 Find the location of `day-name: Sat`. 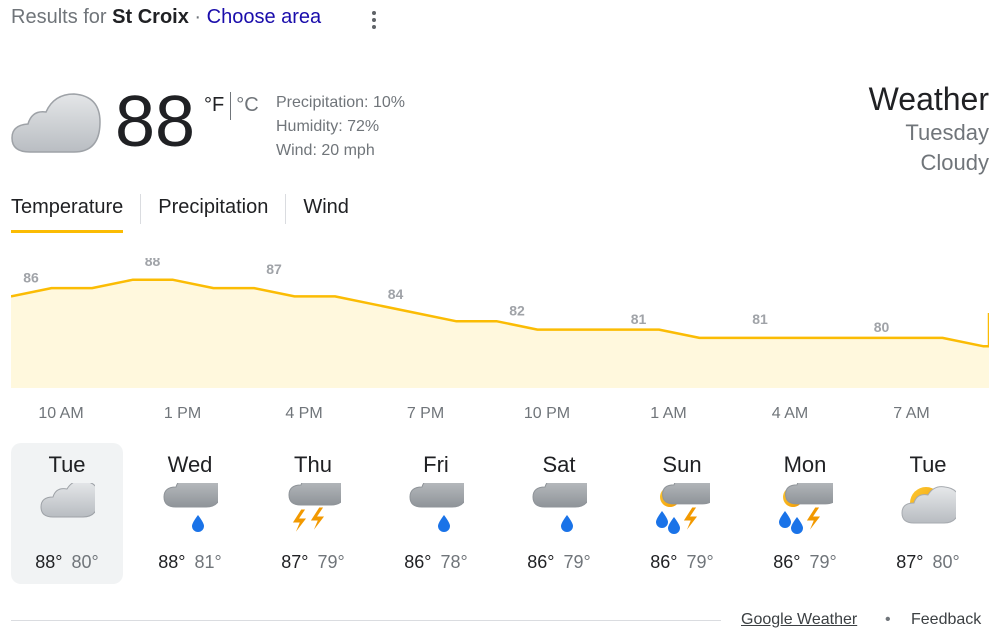

day-name: Sat is located at coordinates (559, 464).